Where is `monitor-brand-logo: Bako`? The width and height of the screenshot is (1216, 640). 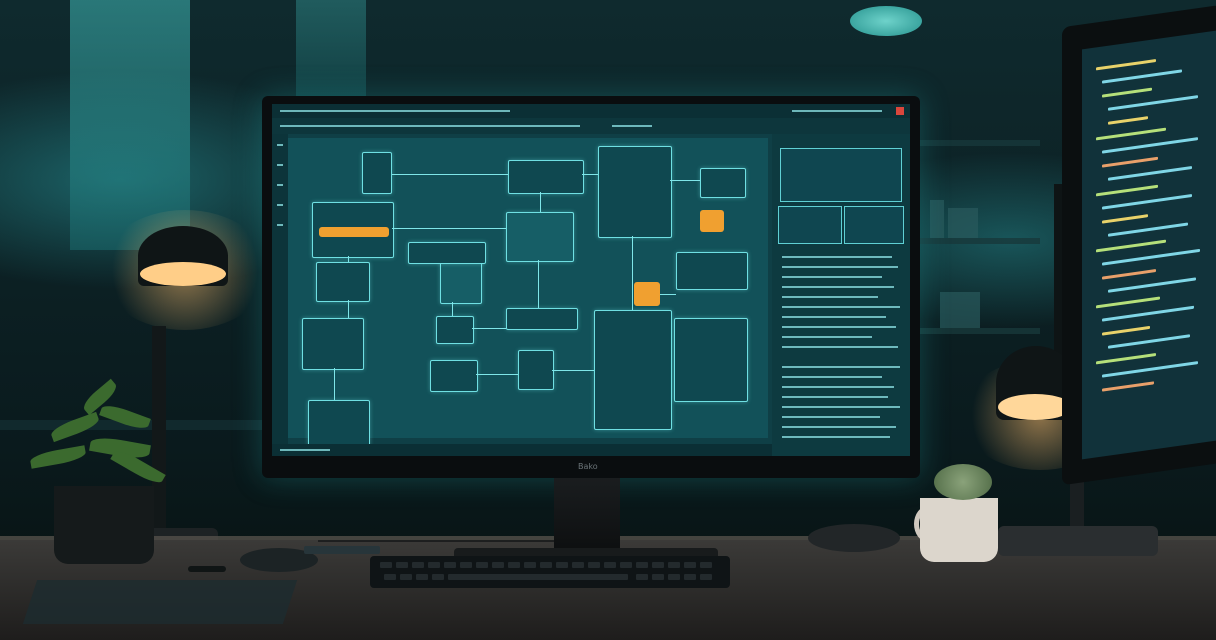 monitor-brand-logo: Bako is located at coordinates (588, 466).